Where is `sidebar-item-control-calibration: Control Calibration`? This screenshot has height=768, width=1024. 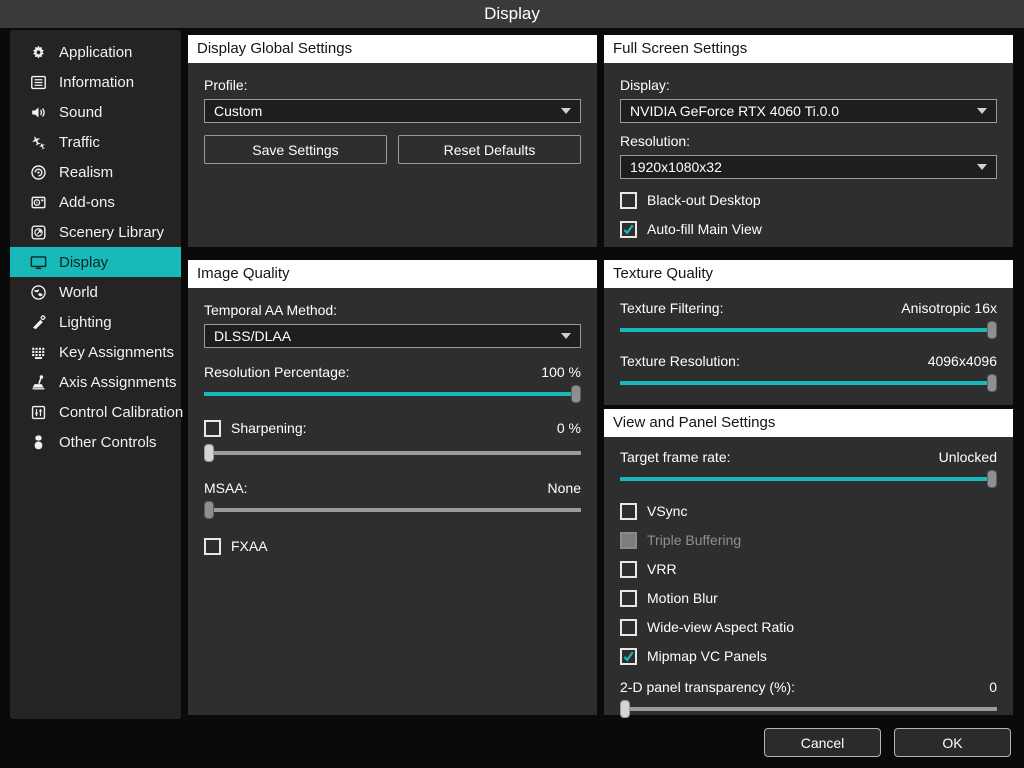 sidebar-item-control-calibration: Control Calibration is located at coordinates (96, 412).